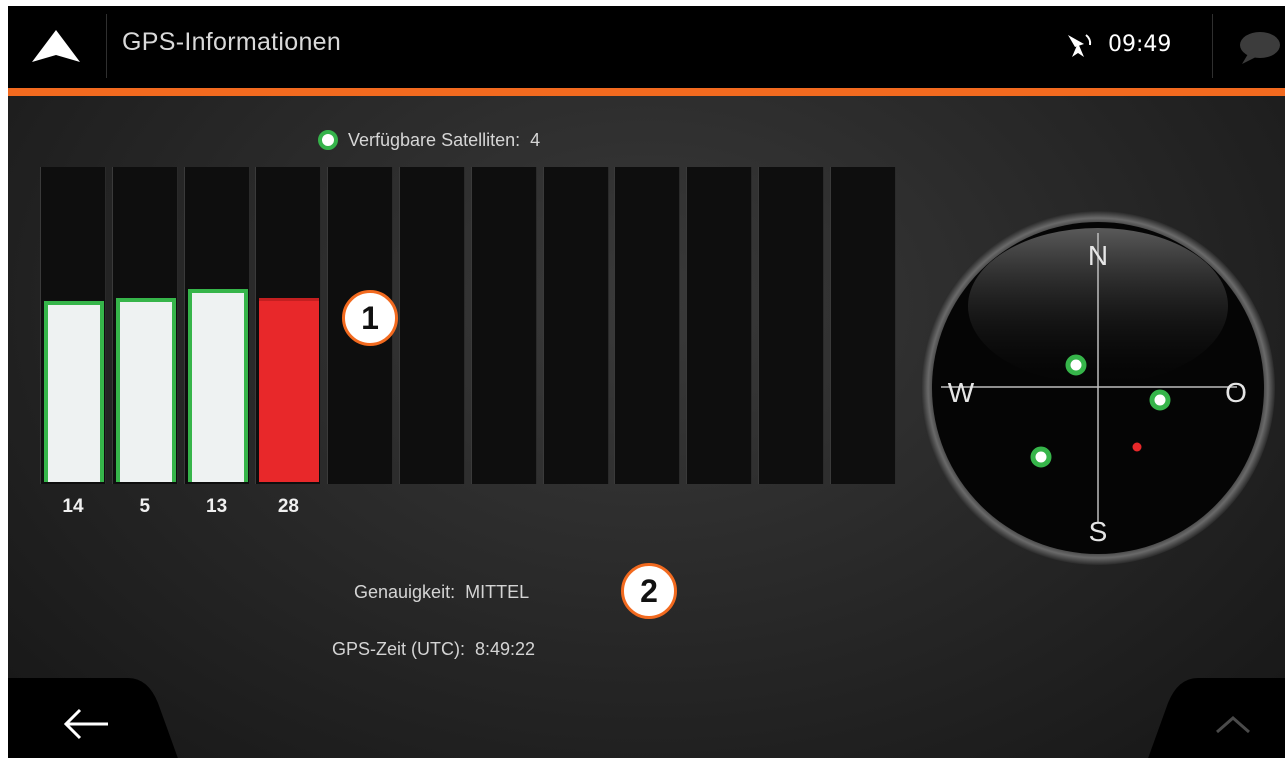  Describe the element at coordinates (398, 649) in the screenshot. I see `gps-time-label: GPS-Zeit (UTC):` at that location.